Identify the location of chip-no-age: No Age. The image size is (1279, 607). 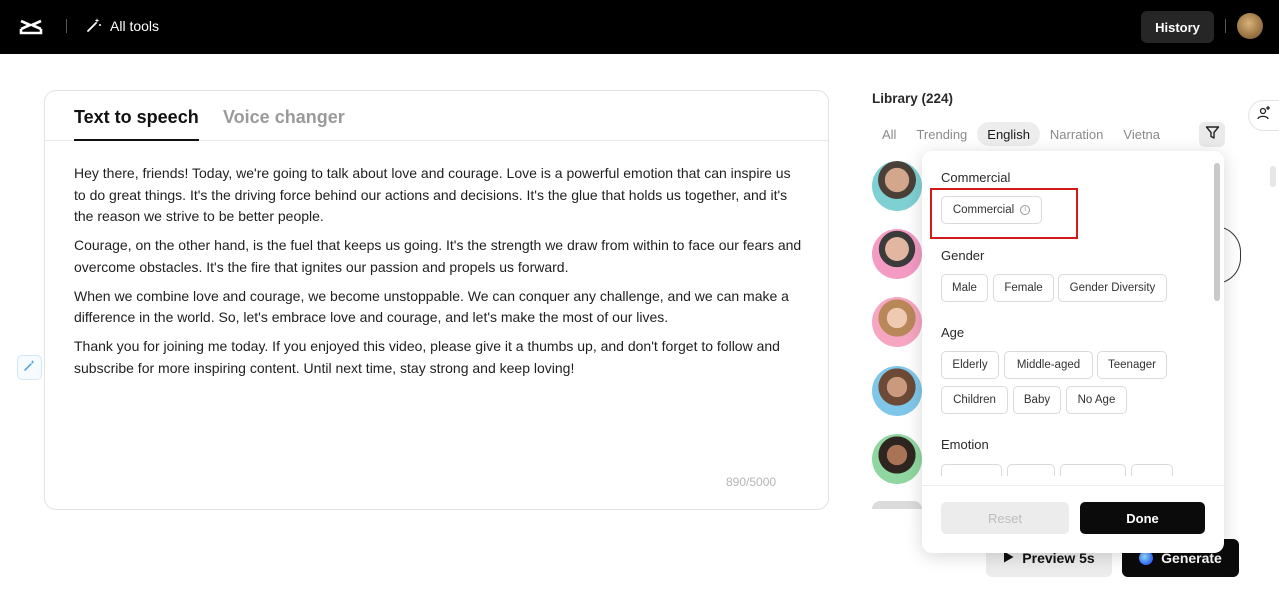
(1096, 400).